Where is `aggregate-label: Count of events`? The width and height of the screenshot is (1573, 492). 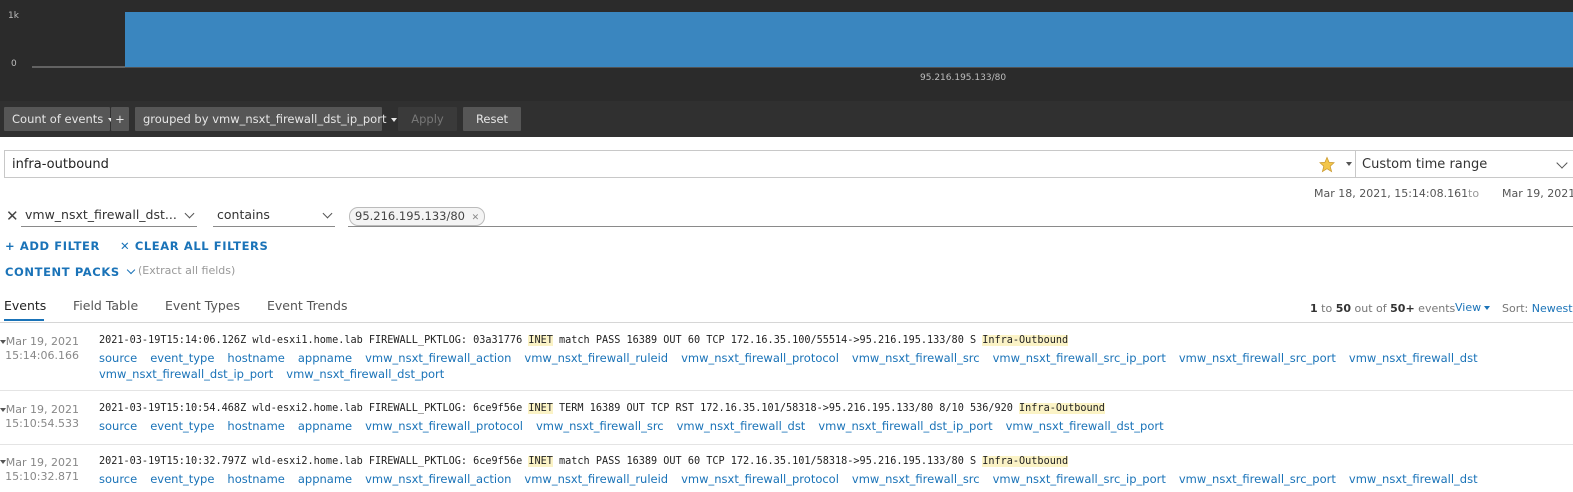 aggregate-label: Count of events is located at coordinates (58, 119).